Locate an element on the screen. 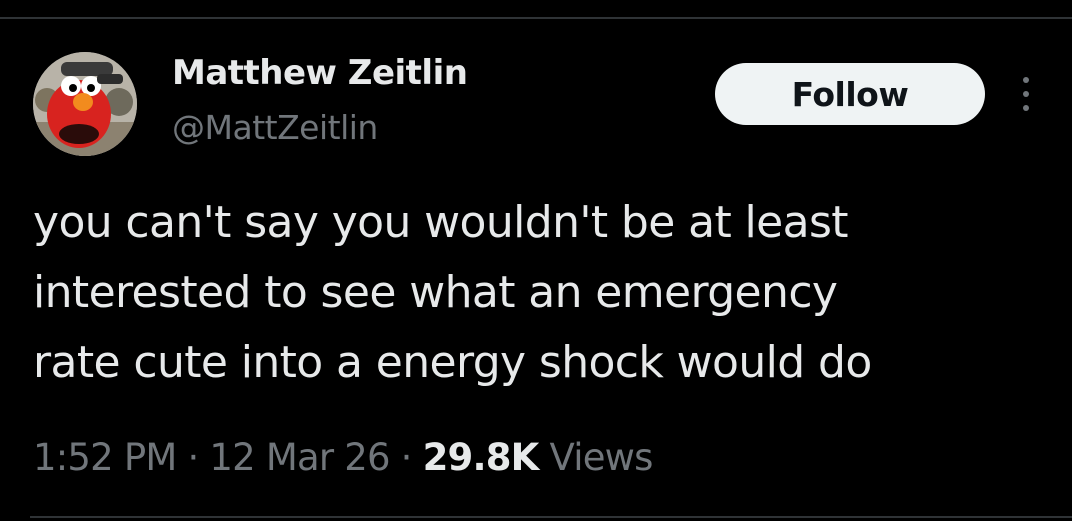 The width and height of the screenshot is (1072, 521). tweet-line: rate cute into a energy shock would do is located at coordinates (452, 362).